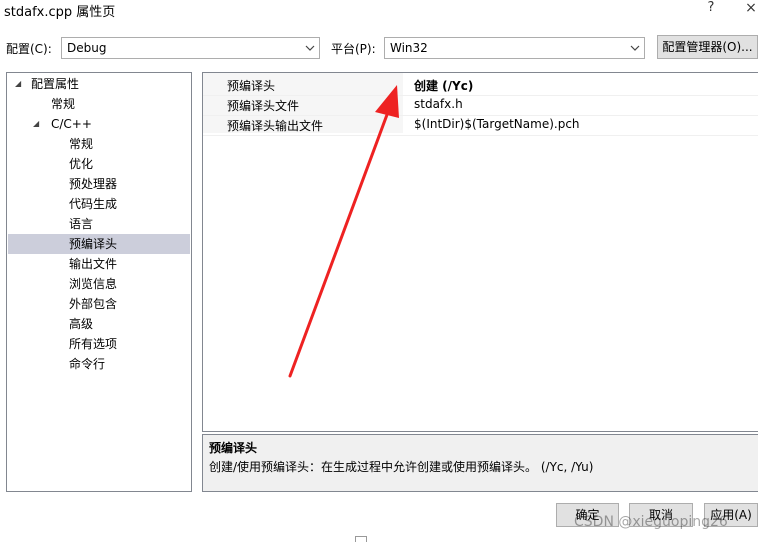 The image size is (758, 542). What do you see at coordinates (438, 104) in the screenshot?
I see `property-value: stdafx.h` at bounding box center [438, 104].